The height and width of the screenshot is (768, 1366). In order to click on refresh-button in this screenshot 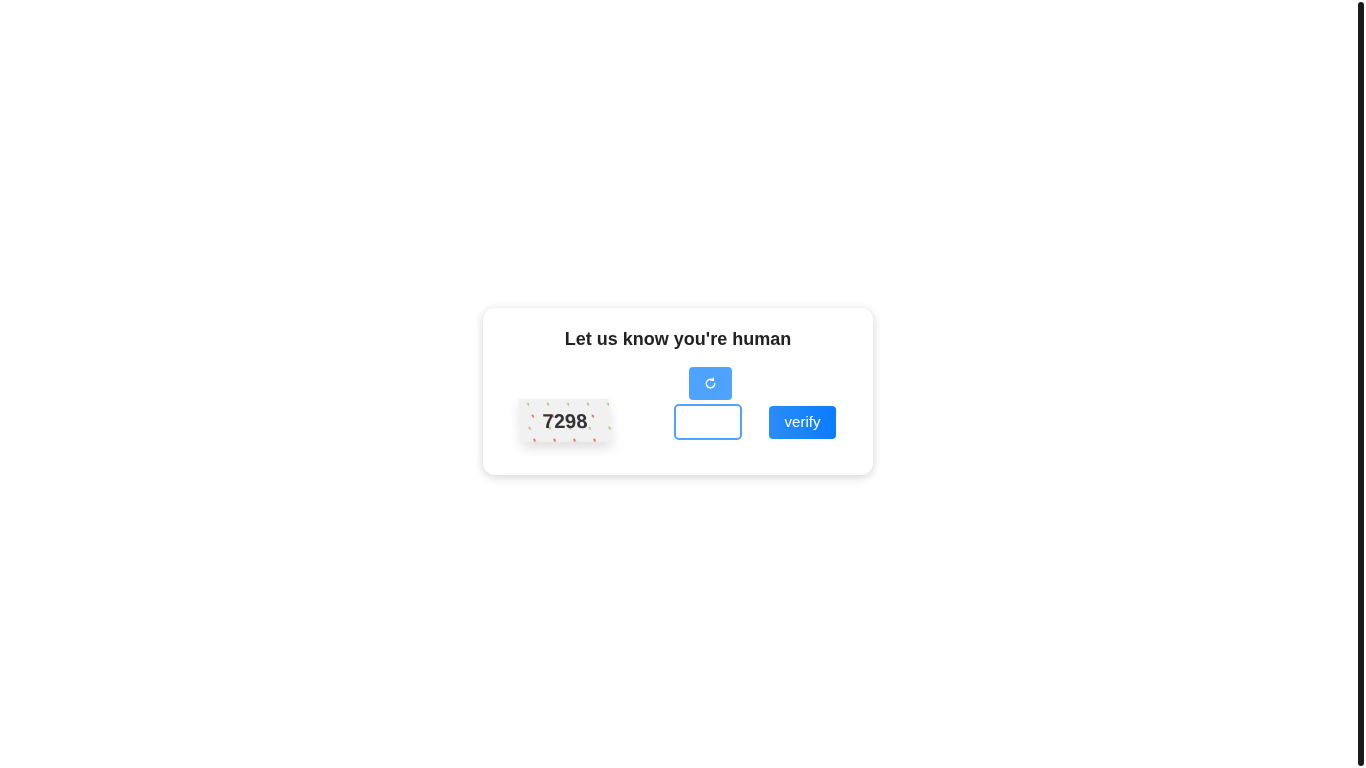, I will do `click(710, 383)`.